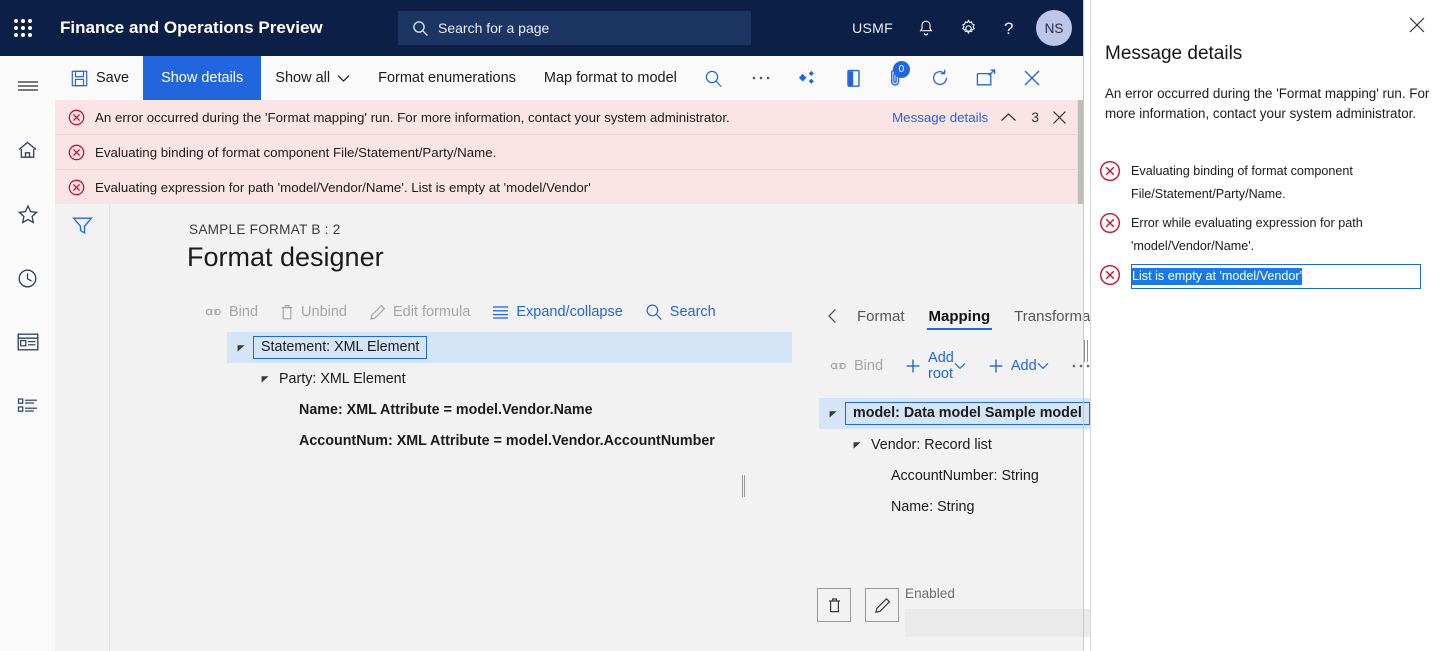 The width and height of the screenshot is (1443, 651). I want to click on add-root-button: Add root, so click(935, 366).